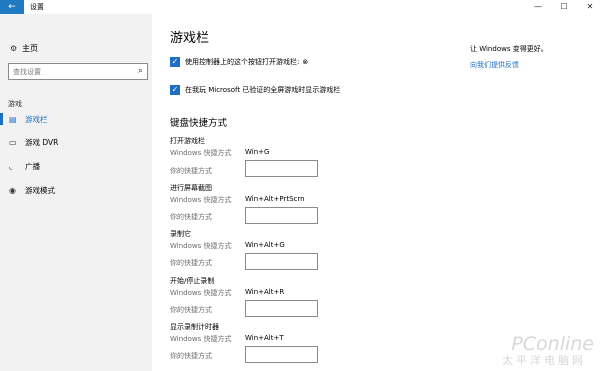  What do you see at coordinates (275, 199) in the screenshot?
I see `windows-shortcut-value: Win+Alt+PrtScrn` at bounding box center [275, 199].